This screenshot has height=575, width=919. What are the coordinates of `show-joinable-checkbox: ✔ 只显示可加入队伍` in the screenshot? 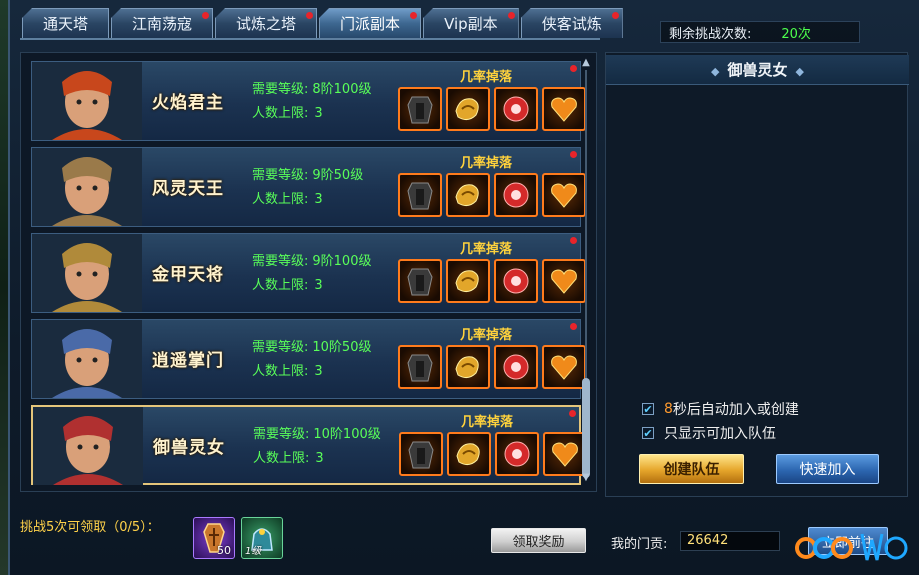 It's located at (709, 433).